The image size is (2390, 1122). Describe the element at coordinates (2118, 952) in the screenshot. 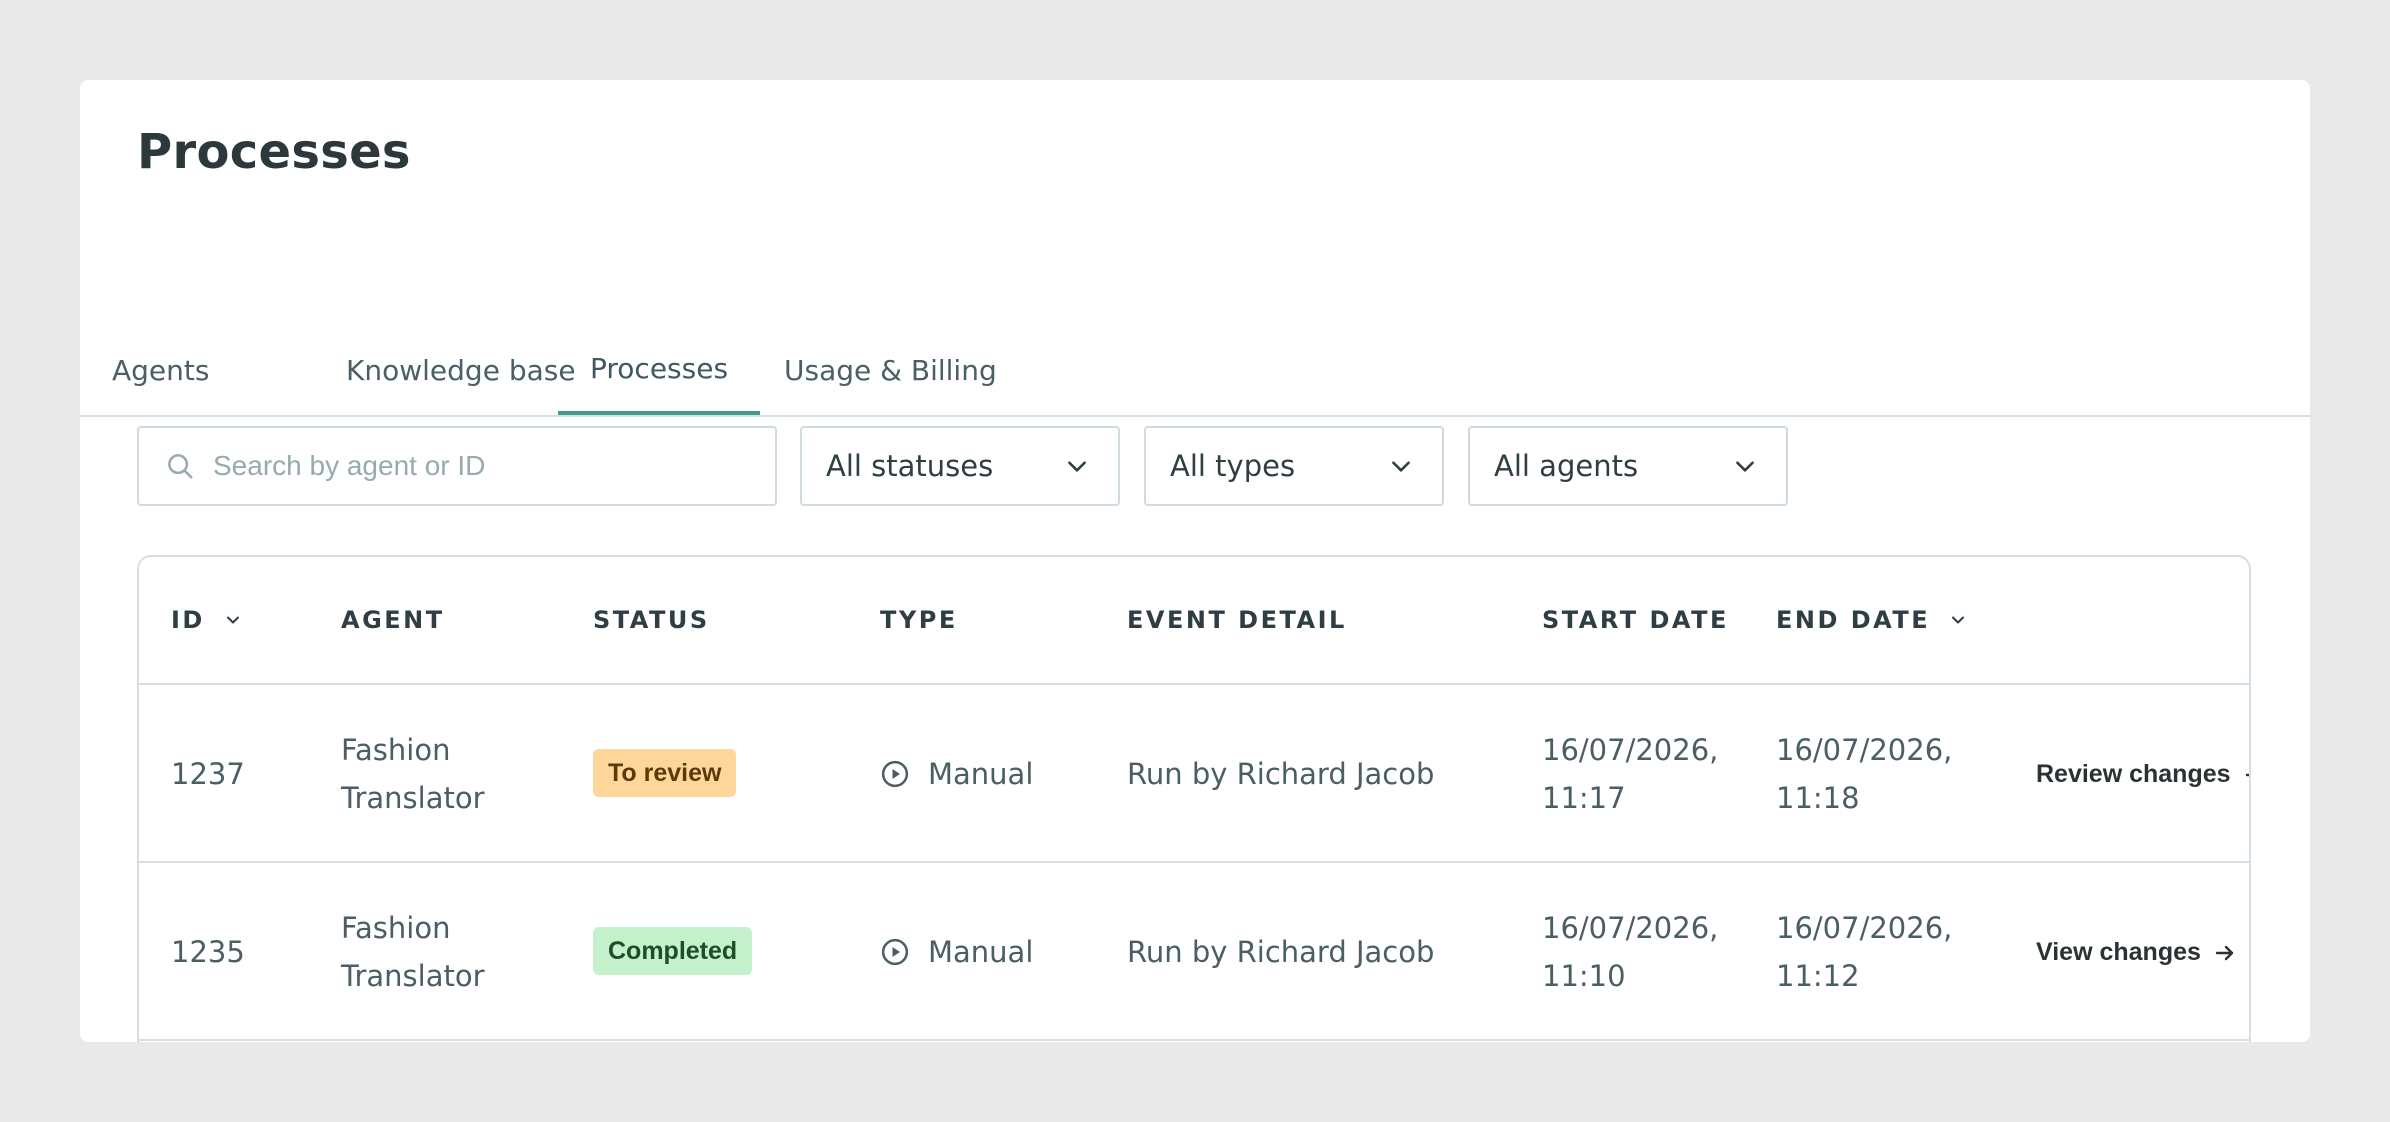

I see `action-label: View changes` at that location.